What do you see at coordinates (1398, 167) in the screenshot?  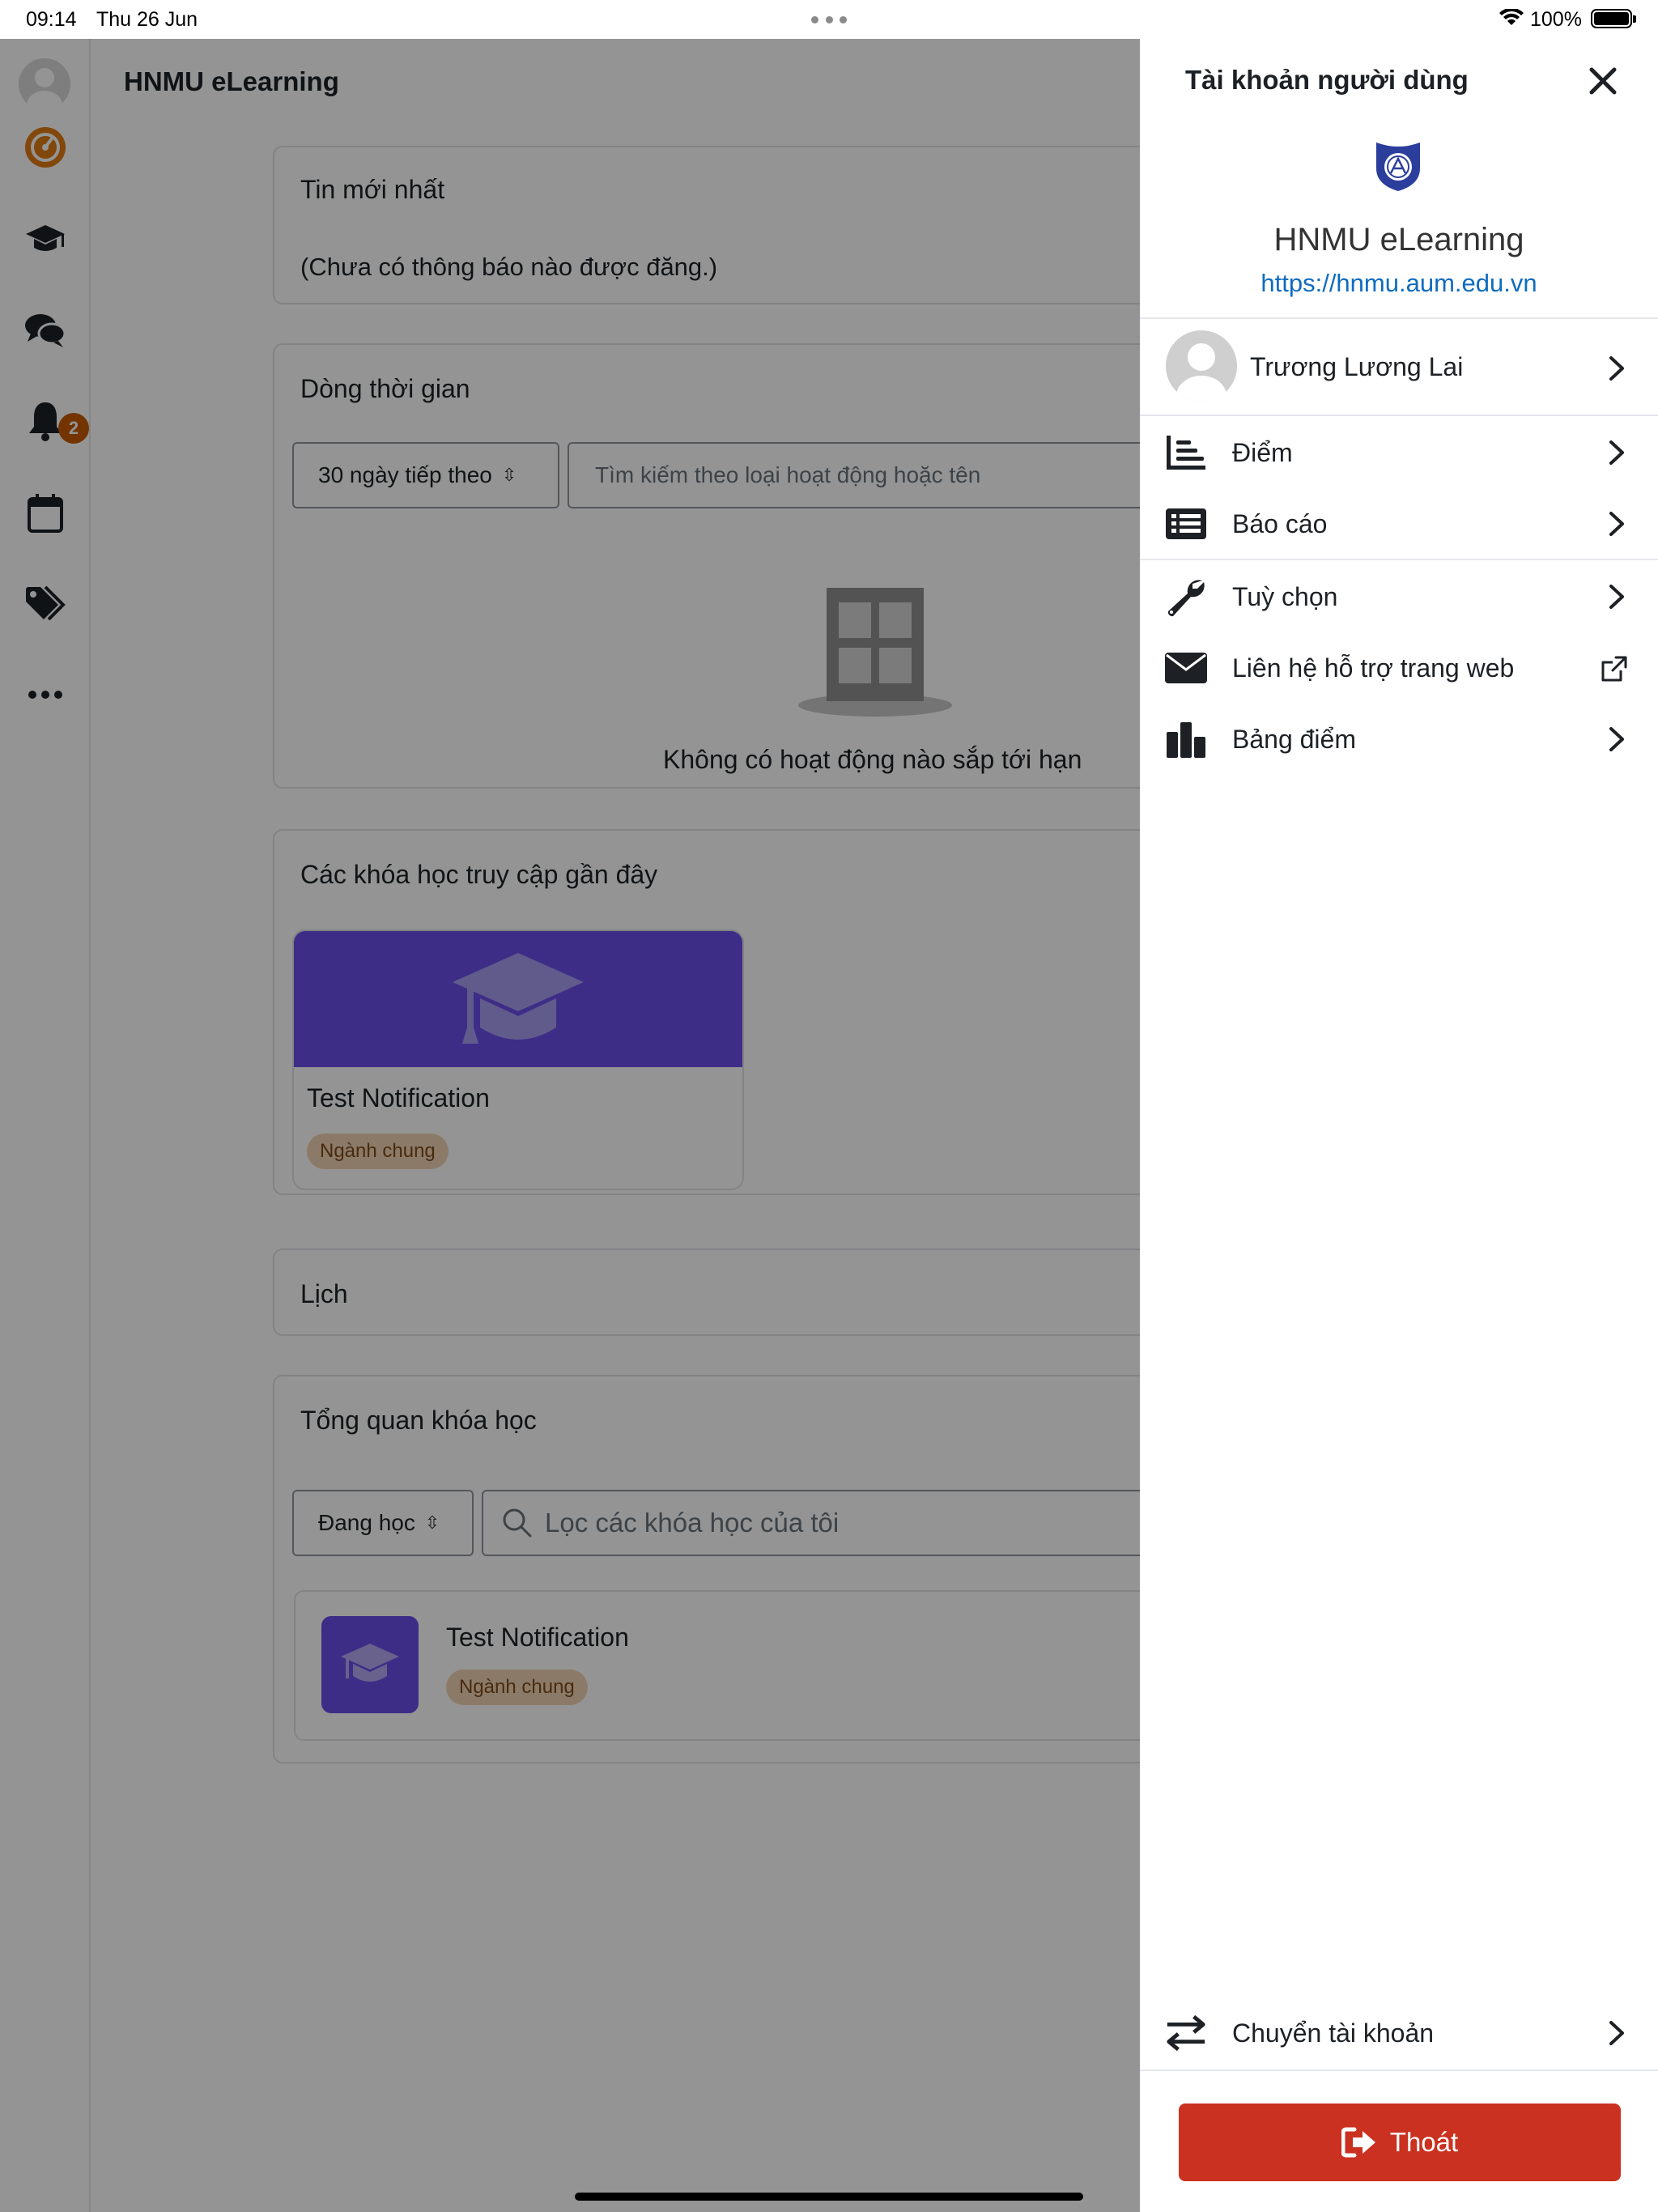 I see `site-logo-icon` at bounding box center [1398, 167].